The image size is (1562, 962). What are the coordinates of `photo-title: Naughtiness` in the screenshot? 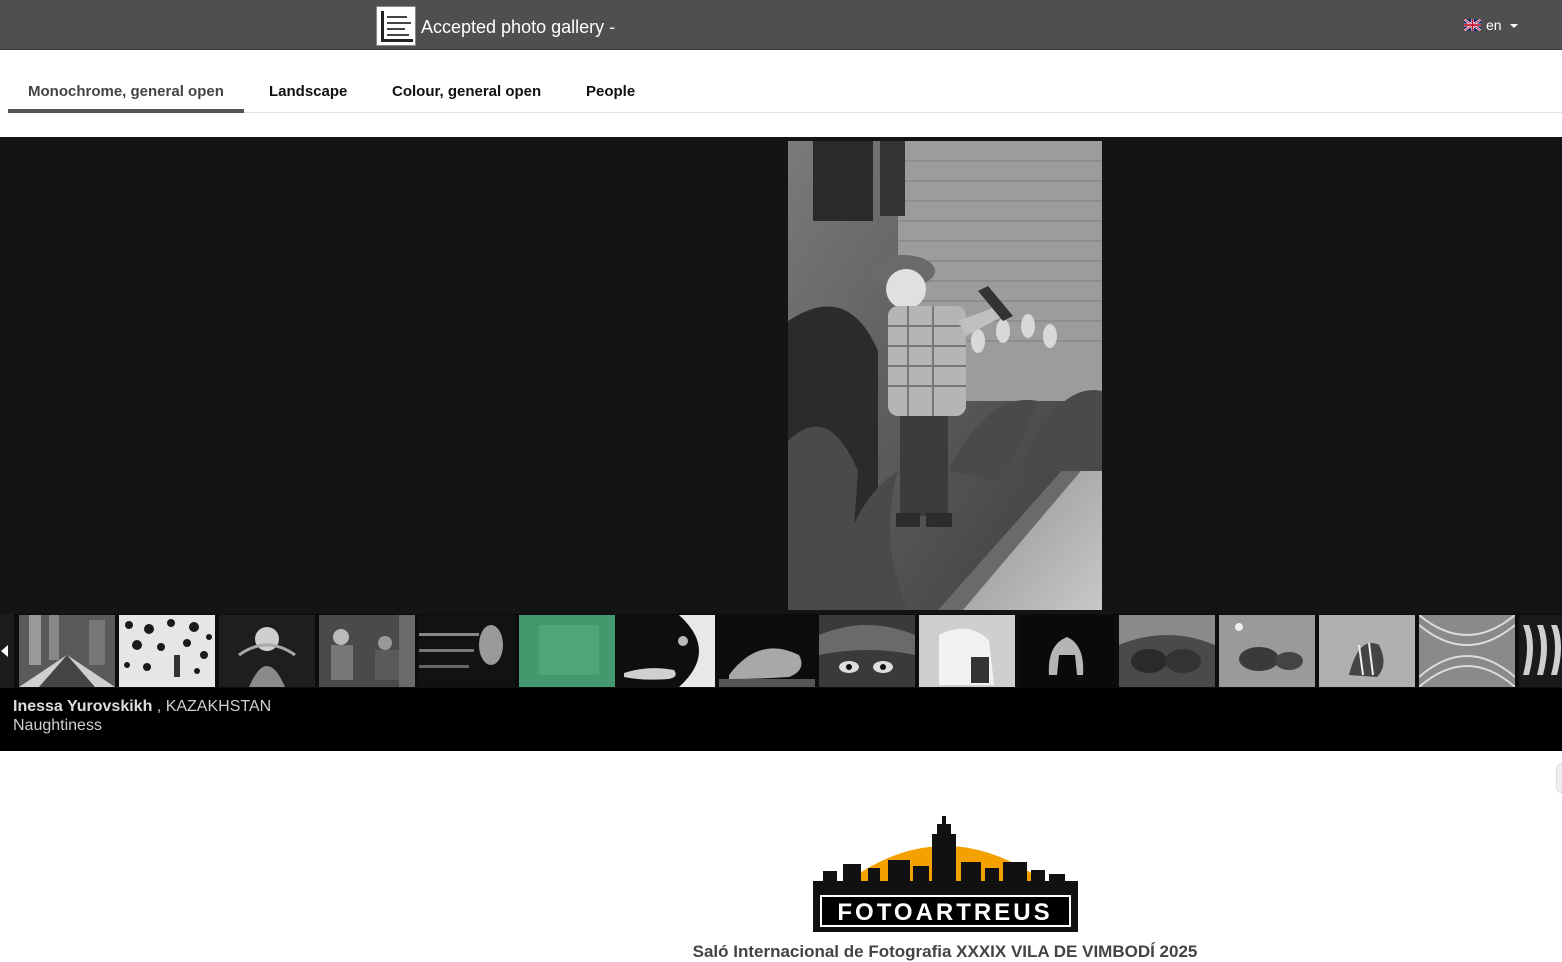 It's located at (57, 725).